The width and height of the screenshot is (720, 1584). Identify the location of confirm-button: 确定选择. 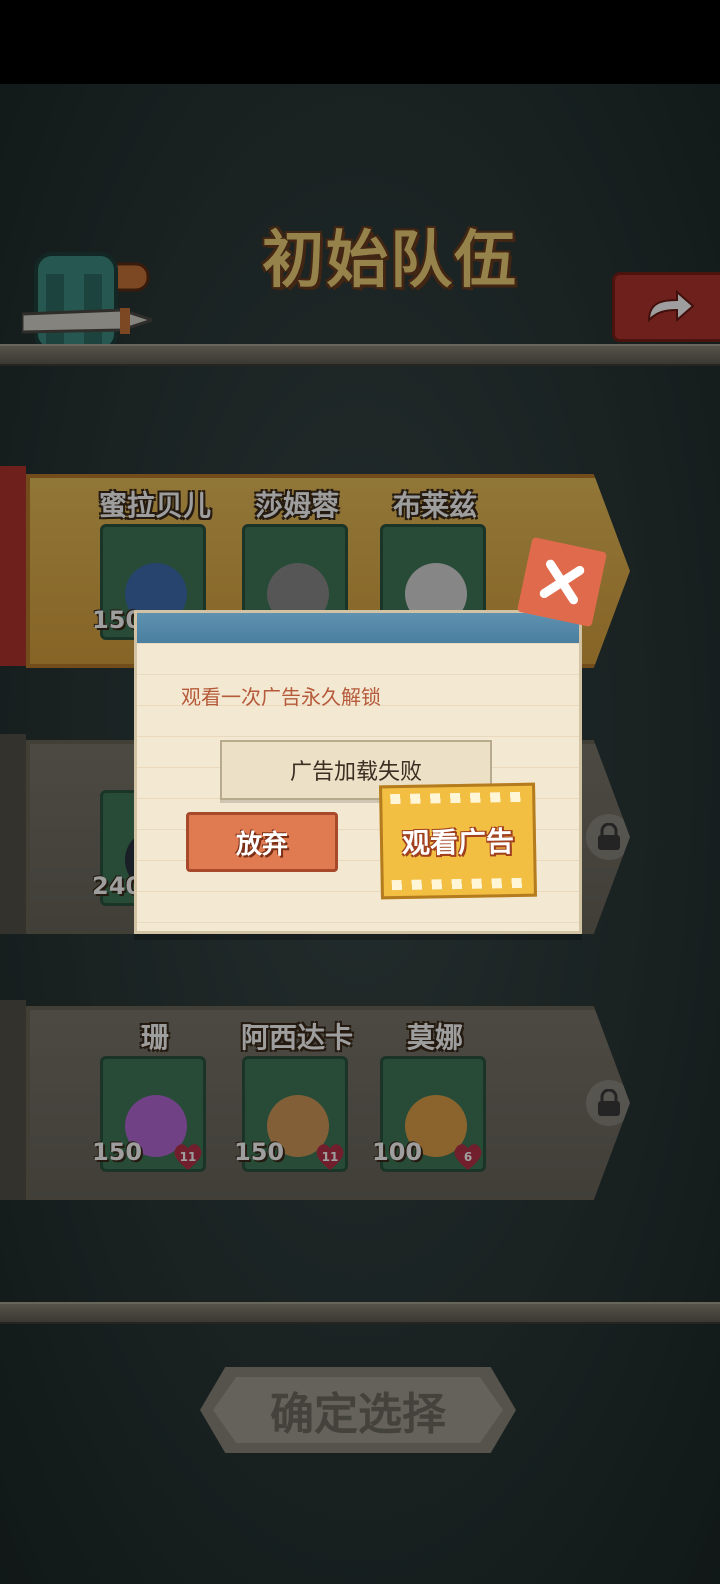
(358, 1410).